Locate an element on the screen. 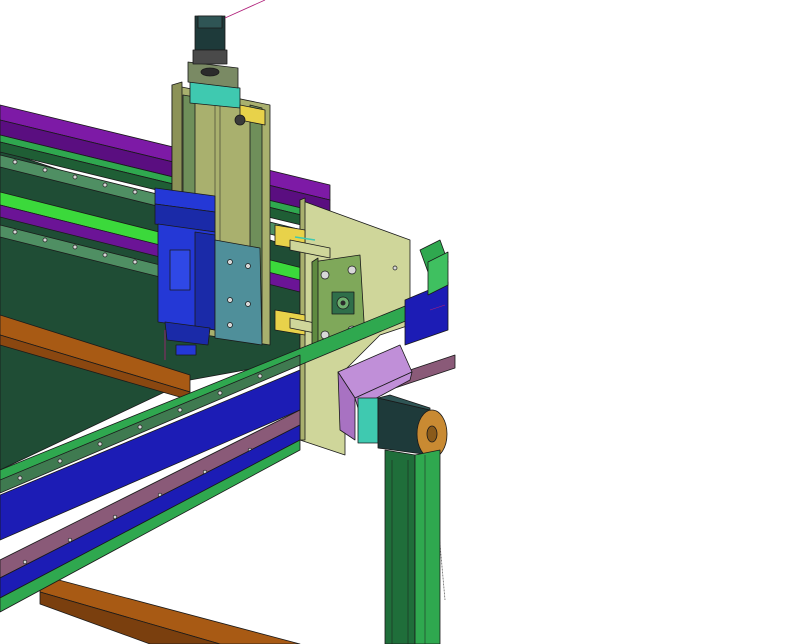 The width and height of the screenshot is (790, 644). z-cable is located at coordinates (245, 9).